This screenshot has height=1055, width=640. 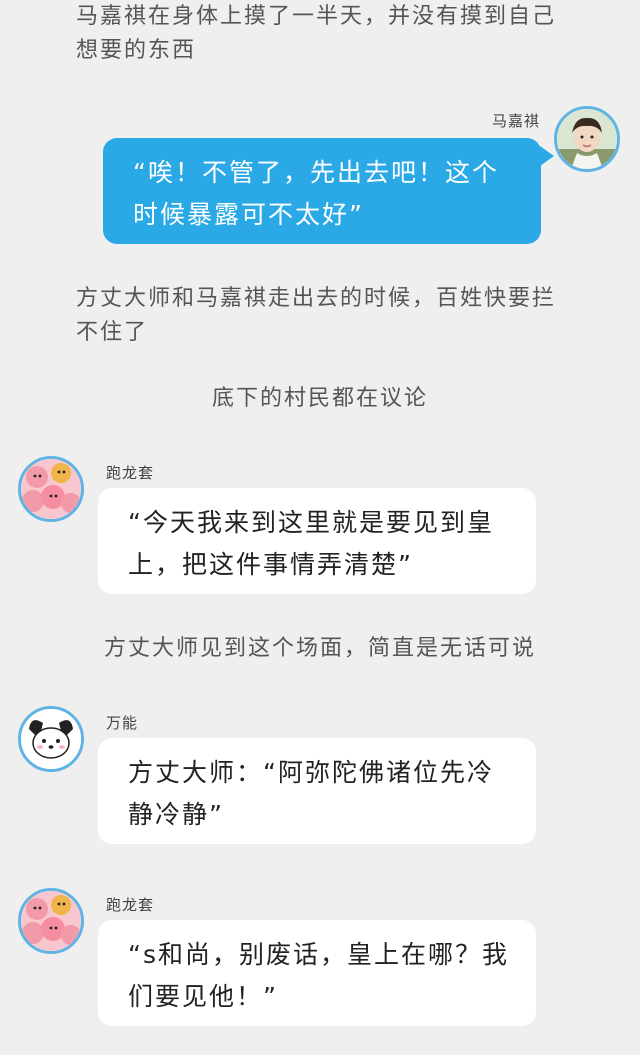 What do you see at coordinates (547, 156) in the screenshot?
I see `bubble-tail` at bounding box center [547, 156].